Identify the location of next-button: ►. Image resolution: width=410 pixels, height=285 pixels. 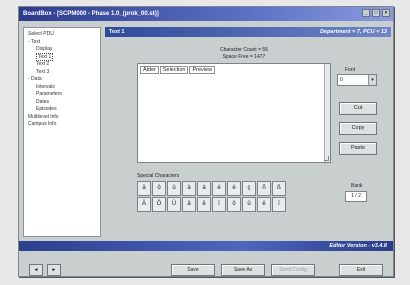
(54, 270).